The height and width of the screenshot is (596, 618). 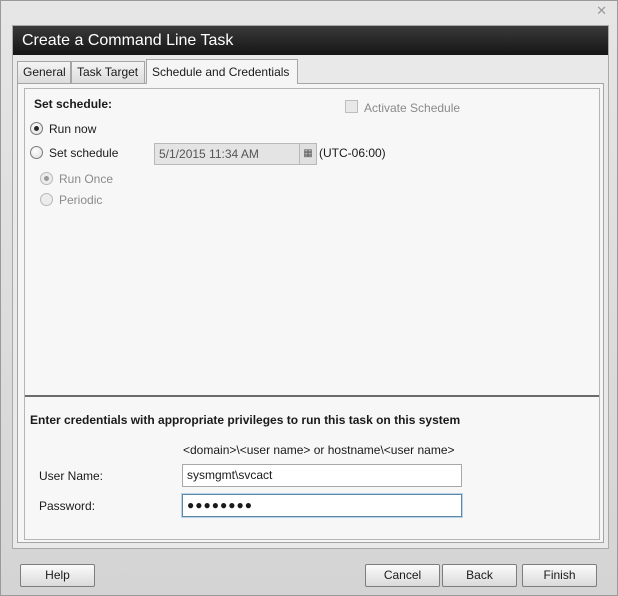 I want to click on calendar-icon: ▦, so click(x=308, y=154).